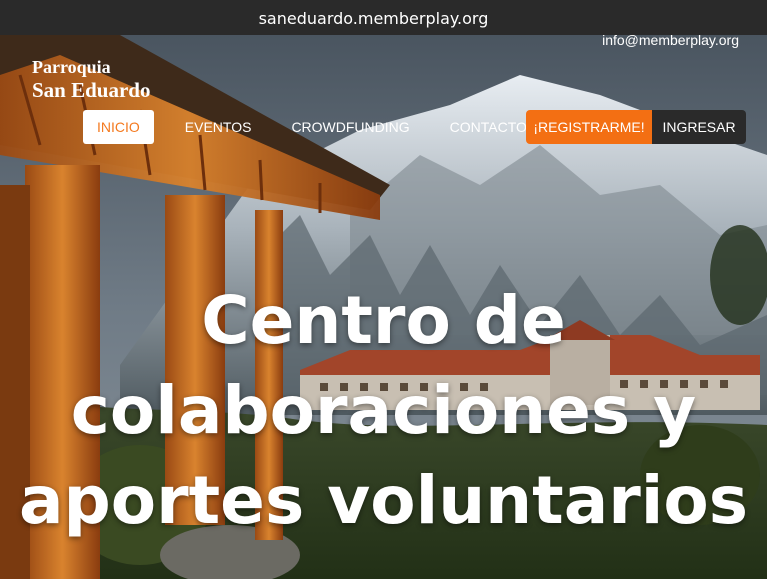  Describe the element at coordinates (218, 127) in the screenshot. I see `nav-item-eventos: EVENTOS` at that location.